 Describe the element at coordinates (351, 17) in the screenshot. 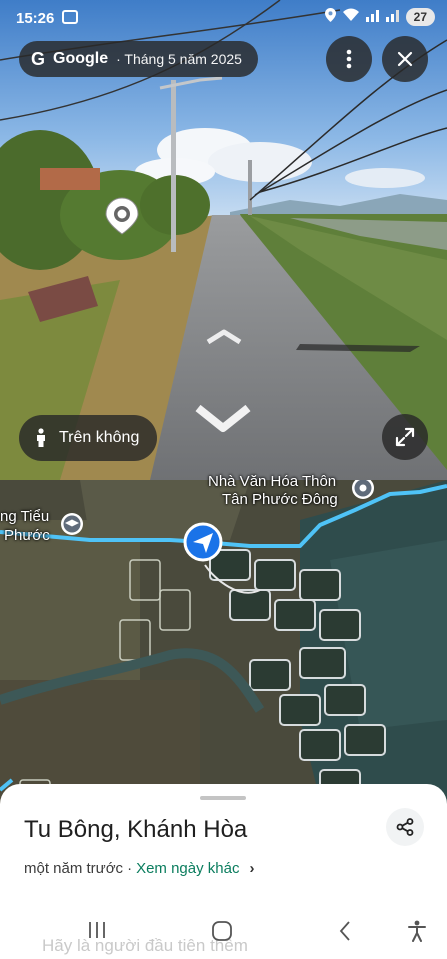

I see `wifi-icon` at that location.